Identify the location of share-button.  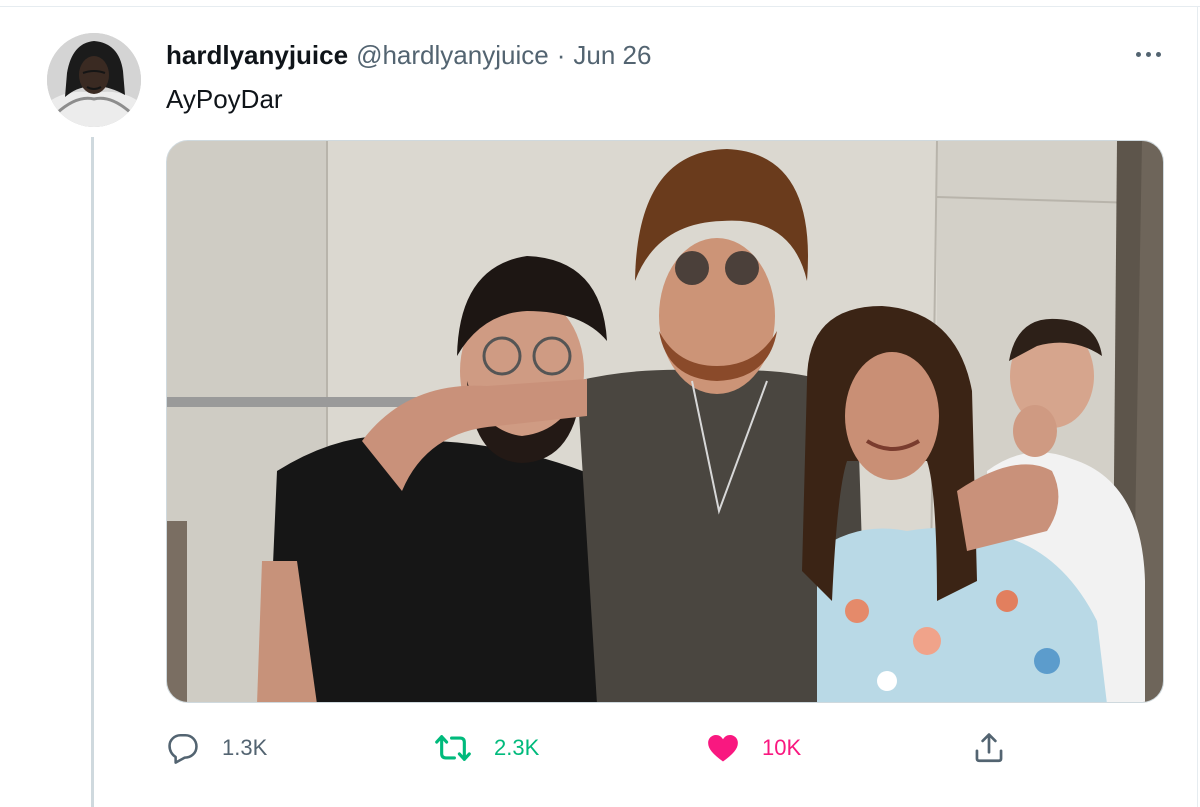
(989, 748).